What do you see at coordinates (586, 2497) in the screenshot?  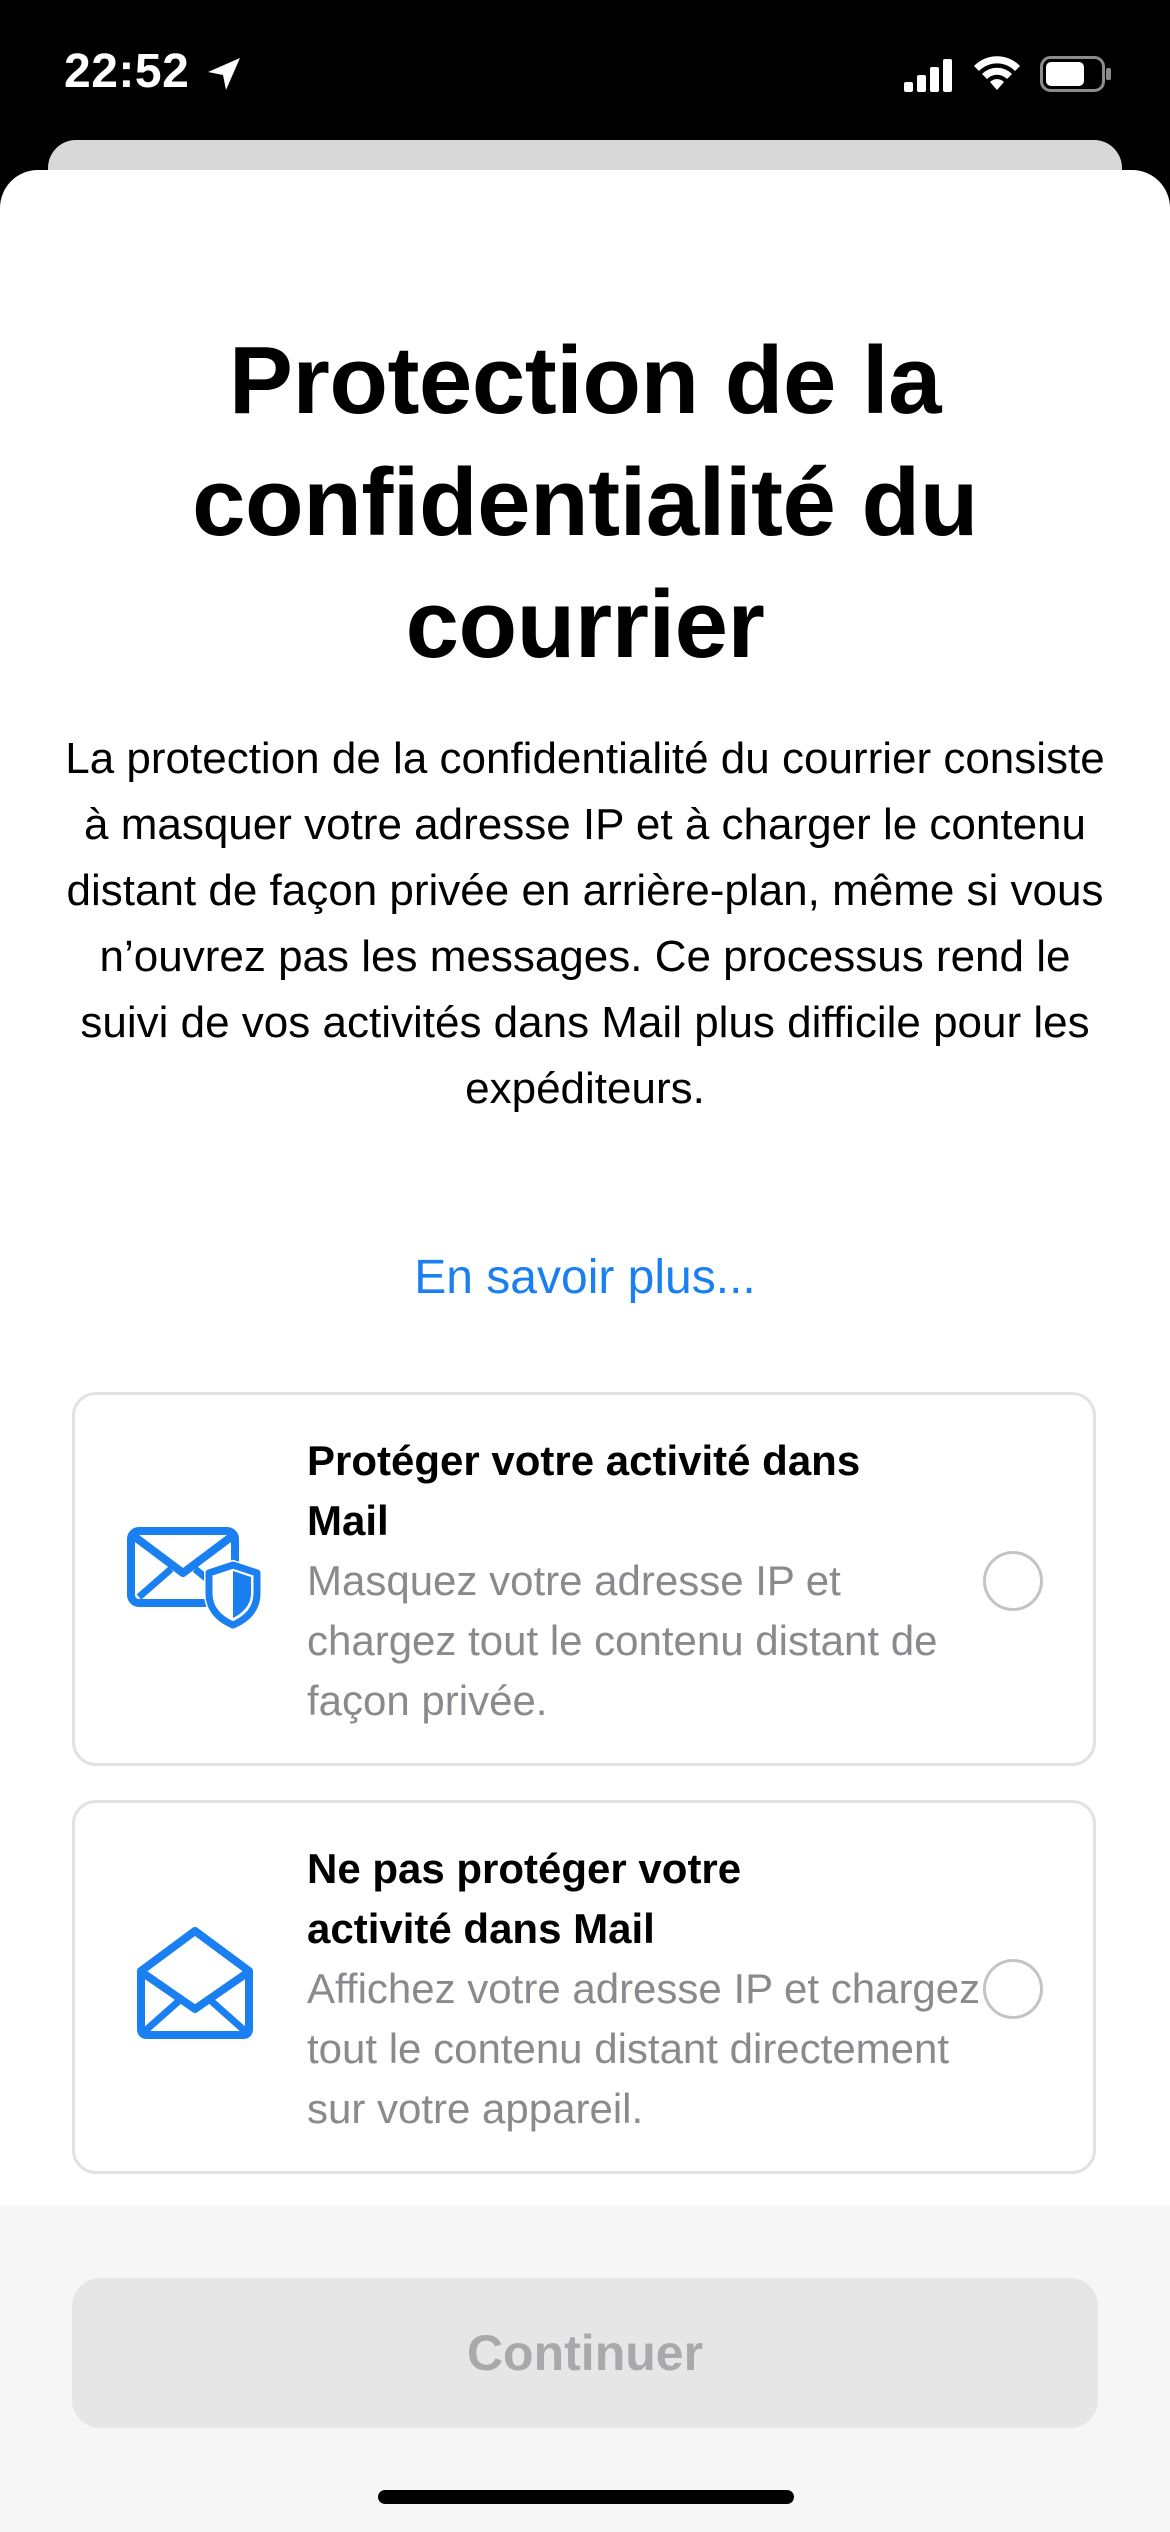 I see `home-indicator` at bounding box center [586, 2497].